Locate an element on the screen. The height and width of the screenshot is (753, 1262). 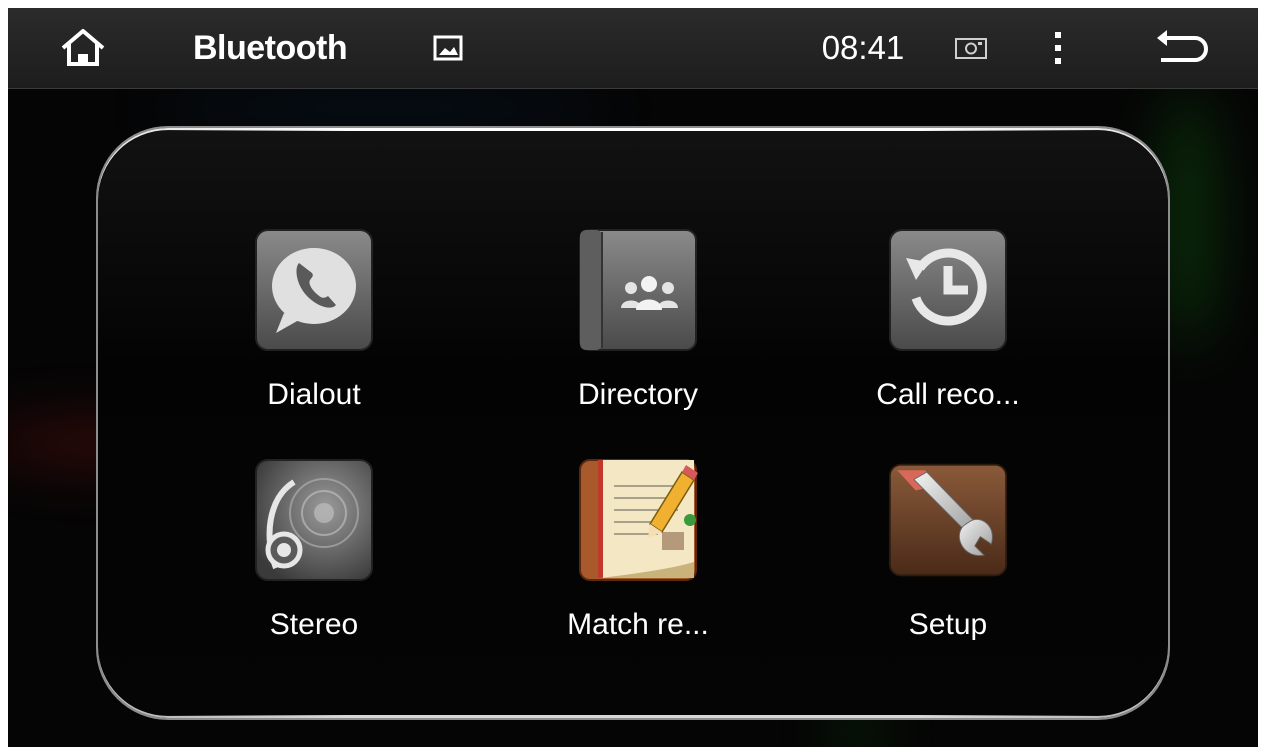
status-bar: Bluetooth 08:41 is located at coordinates (633, 48).